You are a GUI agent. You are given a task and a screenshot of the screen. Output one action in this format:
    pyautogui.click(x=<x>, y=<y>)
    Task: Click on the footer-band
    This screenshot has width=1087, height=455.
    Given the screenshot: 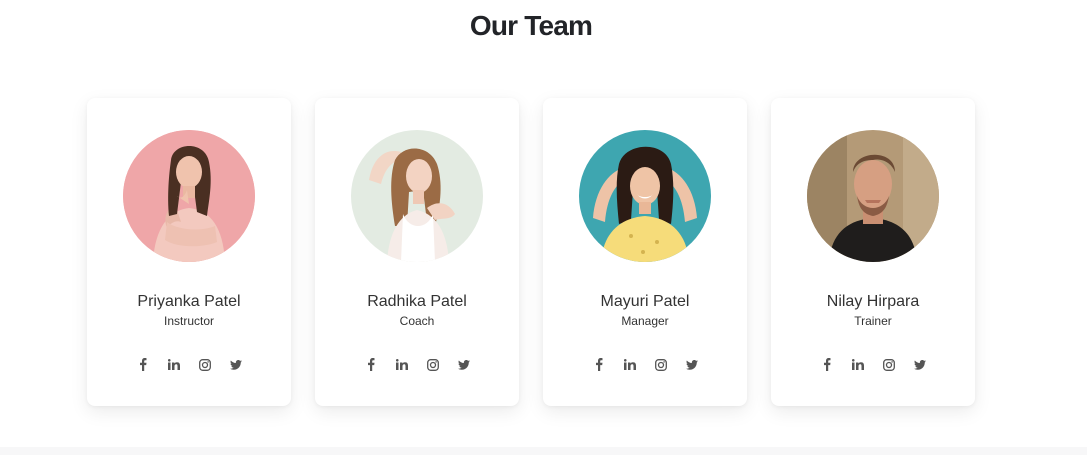 What is the action you would take?
    pyautogui.click(x=543, y=451)
    